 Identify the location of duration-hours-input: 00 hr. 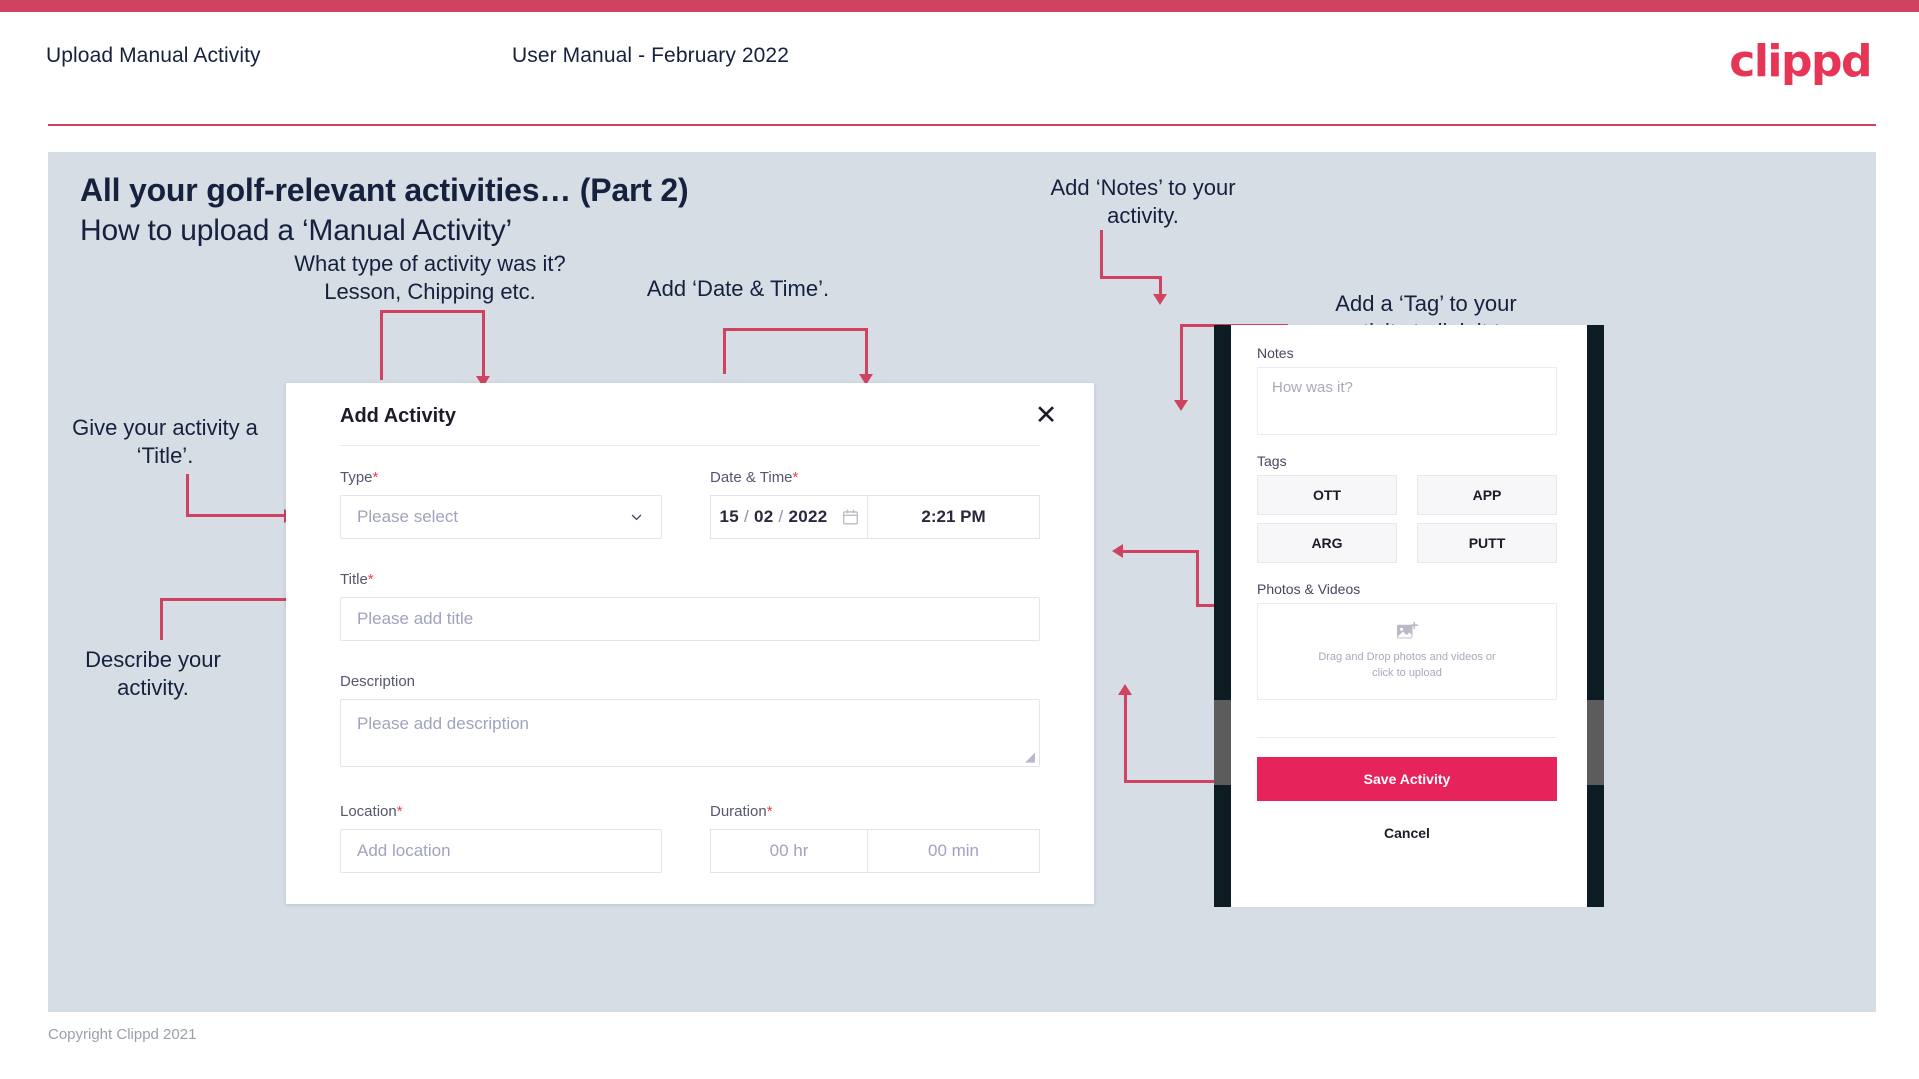
(789, 851).